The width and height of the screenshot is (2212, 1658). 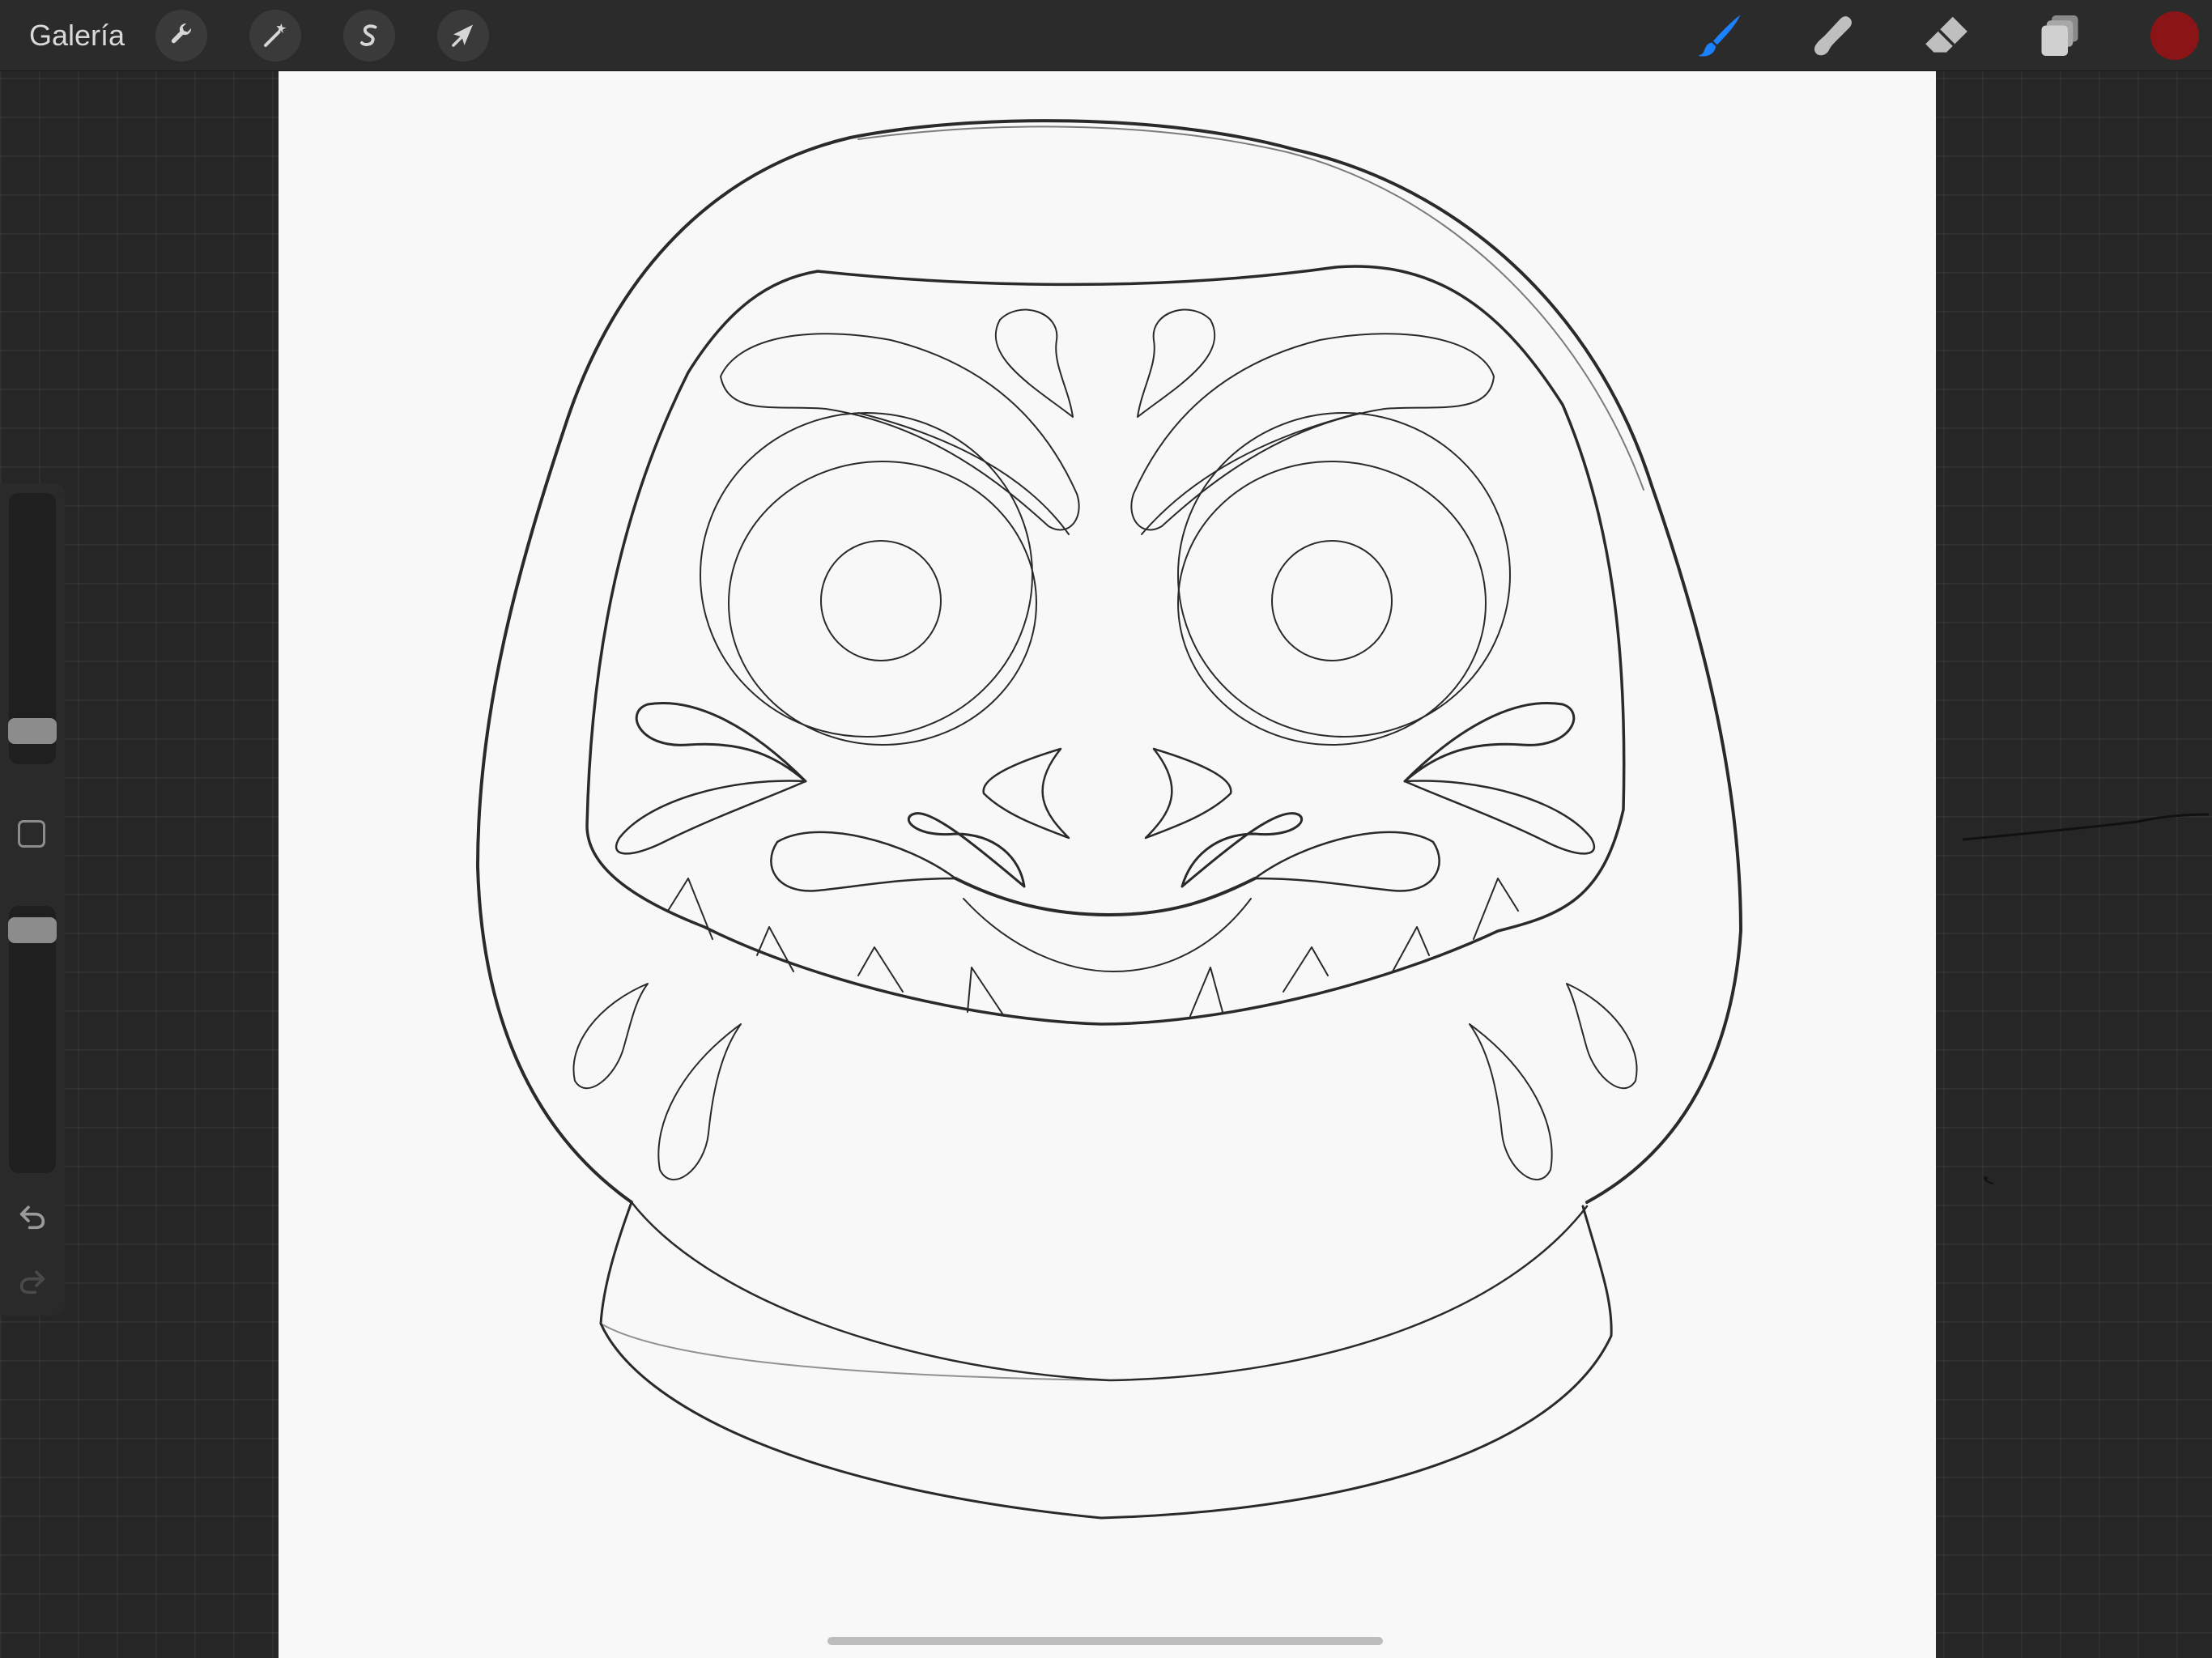 I want to click on transform-button, so click(x=463, y=36).